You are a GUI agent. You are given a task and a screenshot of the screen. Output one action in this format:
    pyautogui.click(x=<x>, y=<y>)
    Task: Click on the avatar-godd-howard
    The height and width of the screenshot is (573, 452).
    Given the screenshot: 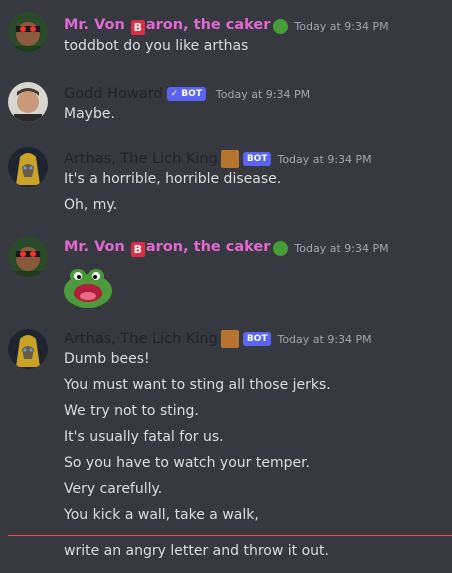 What is the action you would take?
    pyautogui.click(x=28, y=102)
    